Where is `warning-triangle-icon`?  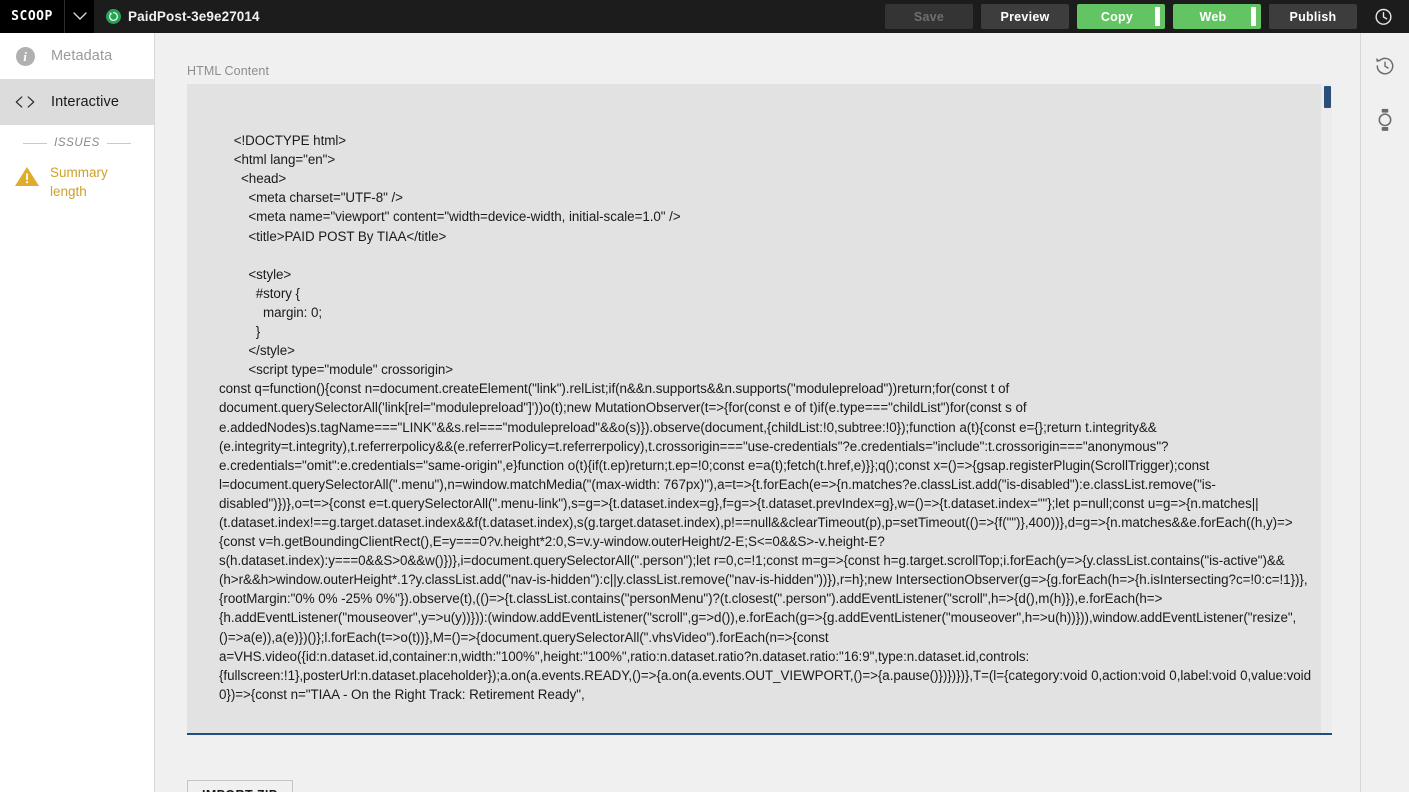
warning-triangle-icon is located at coordinates (27, 176).